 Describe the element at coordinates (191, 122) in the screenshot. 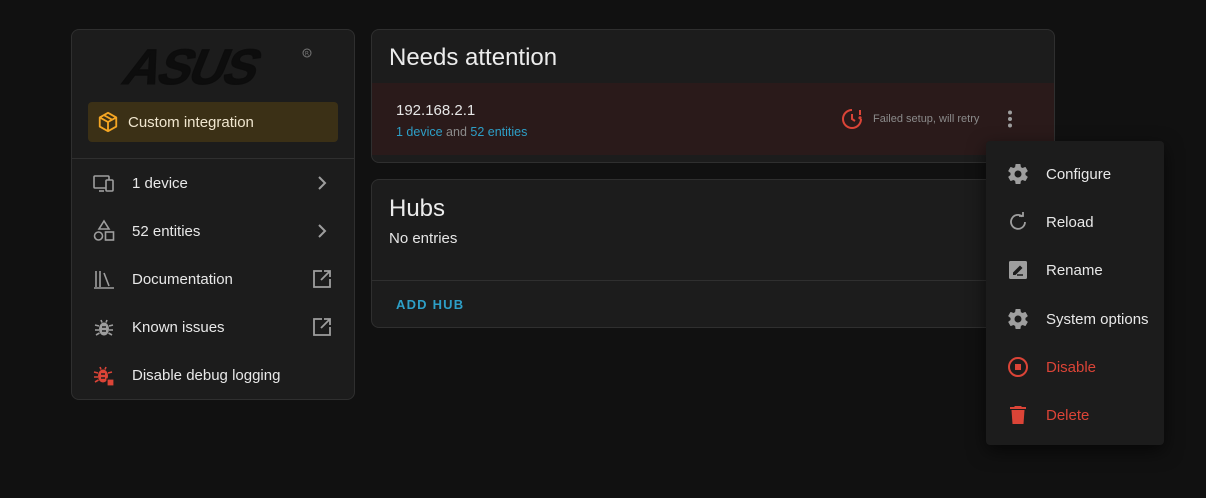

I see `custom-integration-label: Custom integration` at that location.